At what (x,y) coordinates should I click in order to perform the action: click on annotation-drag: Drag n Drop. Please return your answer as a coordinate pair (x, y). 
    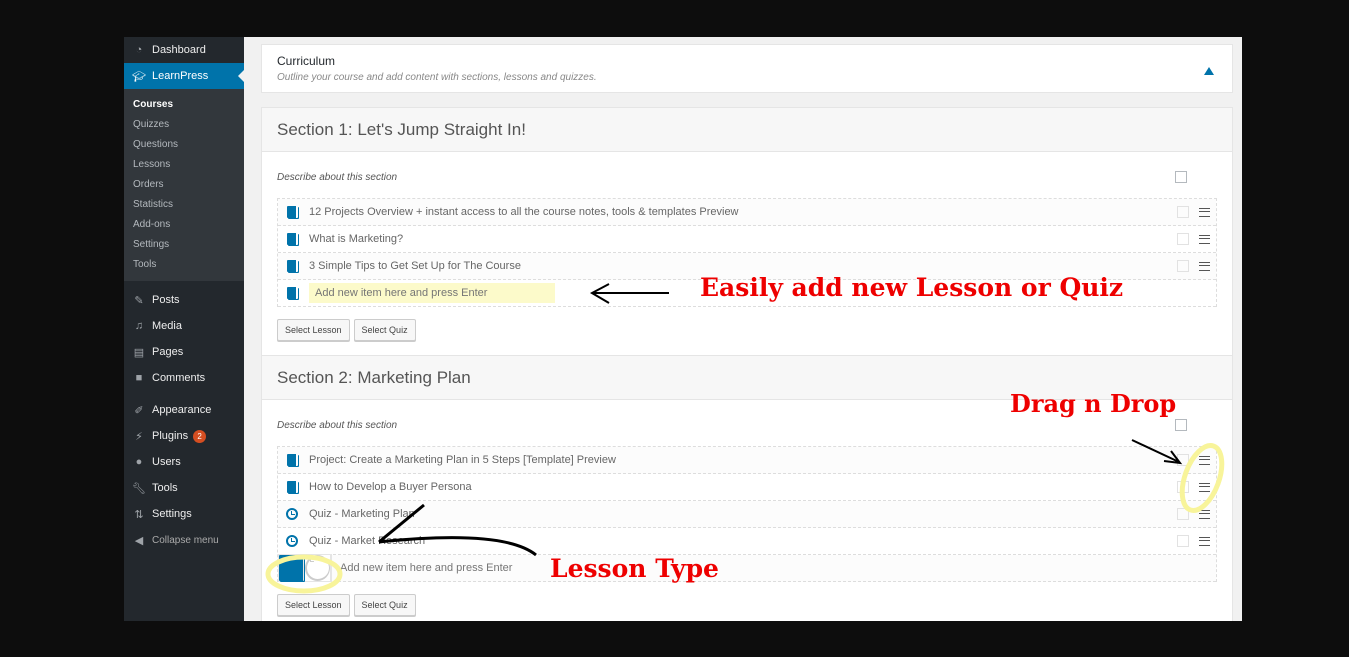
    Looking at the image, I should click on (1093, 403).